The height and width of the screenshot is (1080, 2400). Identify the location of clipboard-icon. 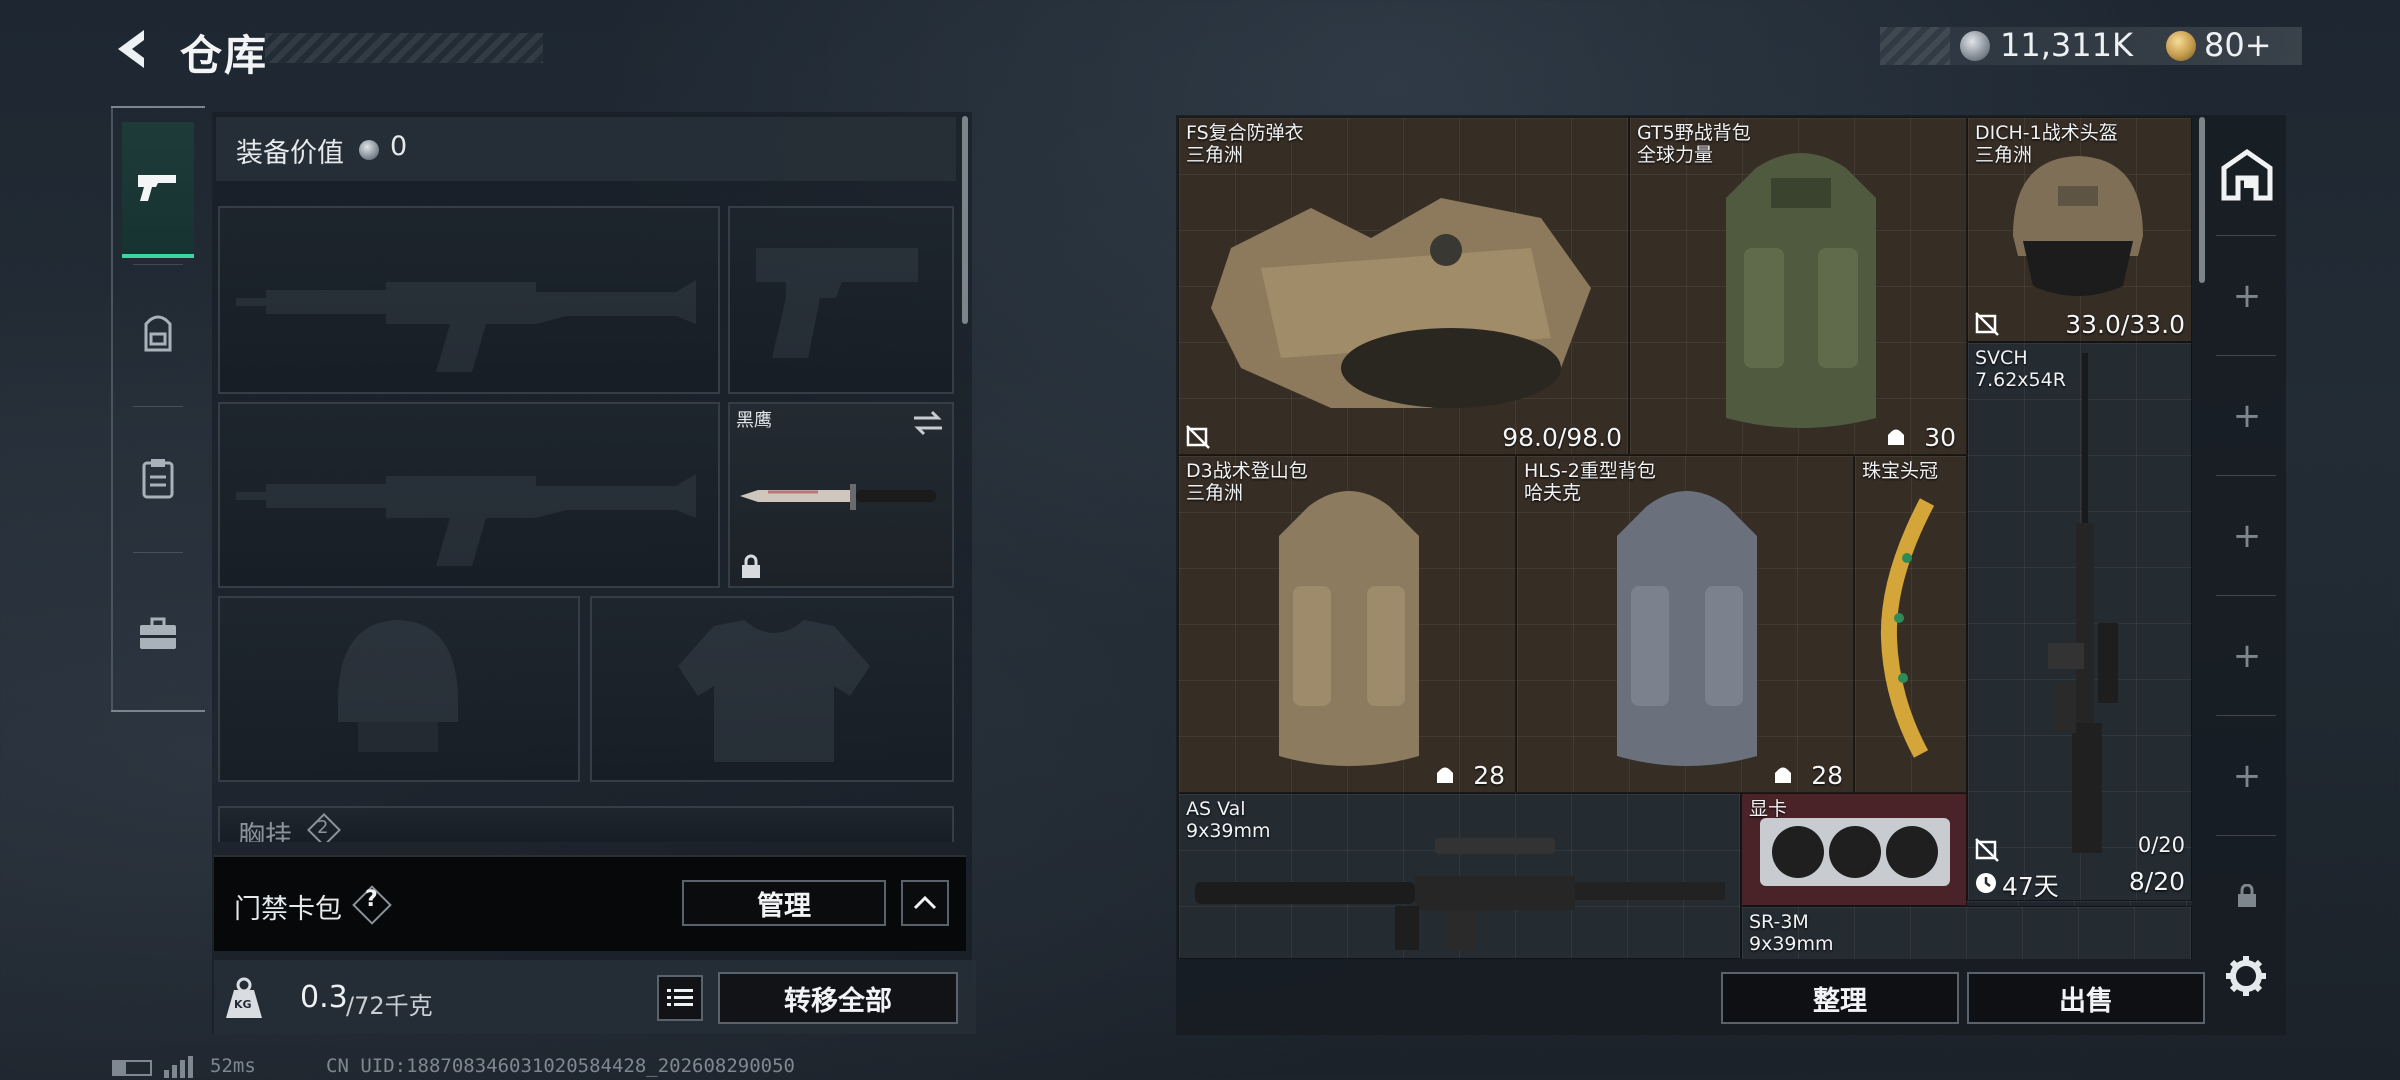
(158, 479).